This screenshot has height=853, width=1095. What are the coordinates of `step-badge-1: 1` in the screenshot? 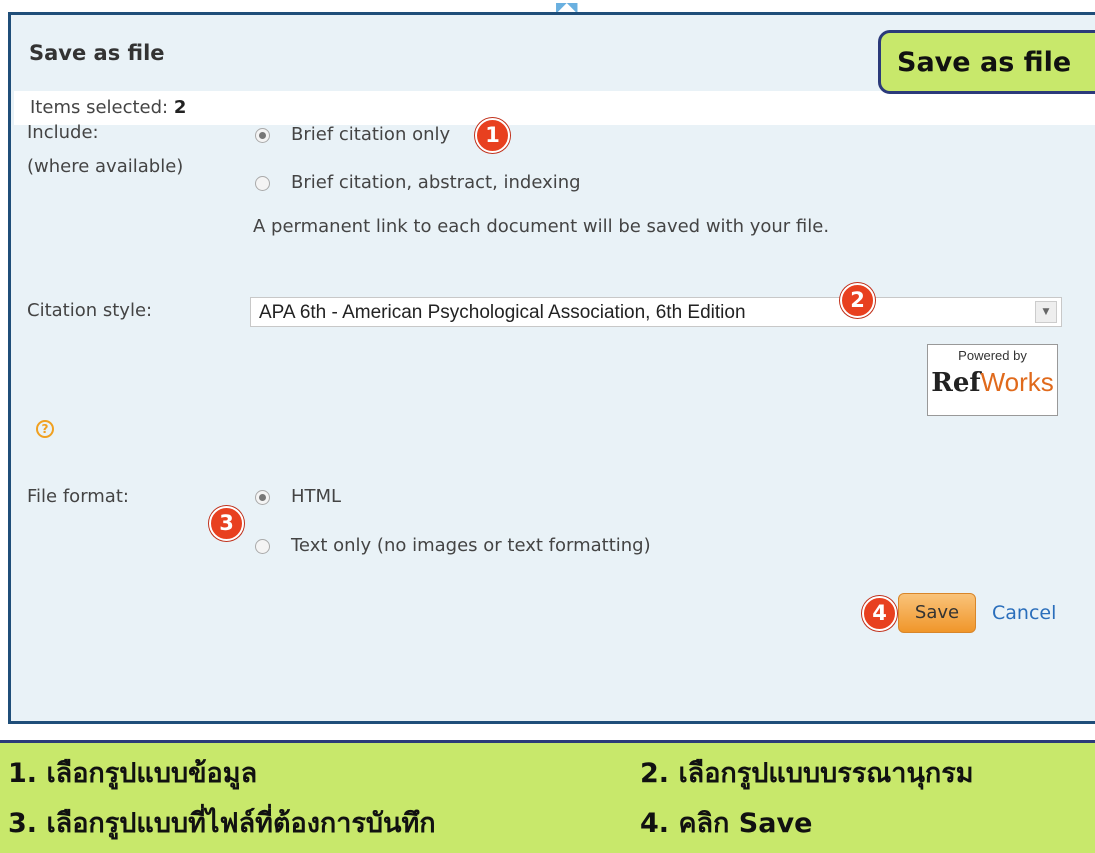 It's located at (492, 135).